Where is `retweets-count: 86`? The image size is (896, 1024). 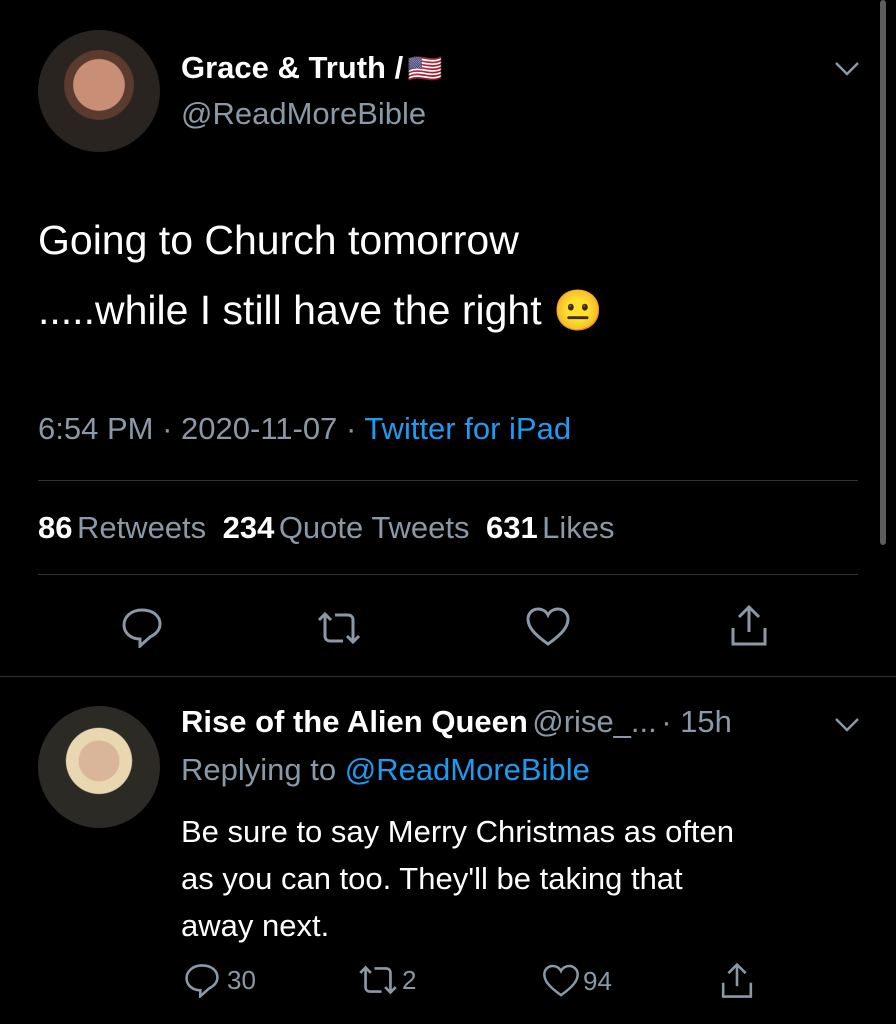
retweets-count: 86 is located at coordinates (55, 527).